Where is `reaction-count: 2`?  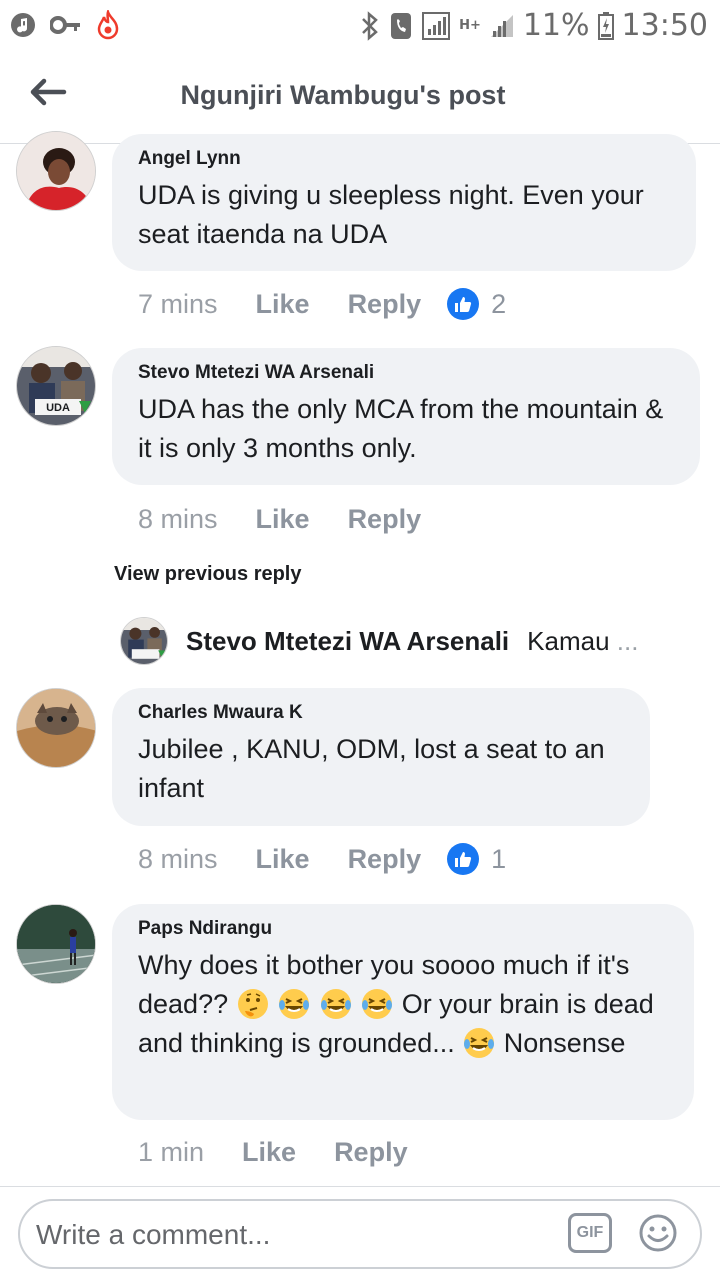 reaction-count: 2 is located at coordinates (499, 303).